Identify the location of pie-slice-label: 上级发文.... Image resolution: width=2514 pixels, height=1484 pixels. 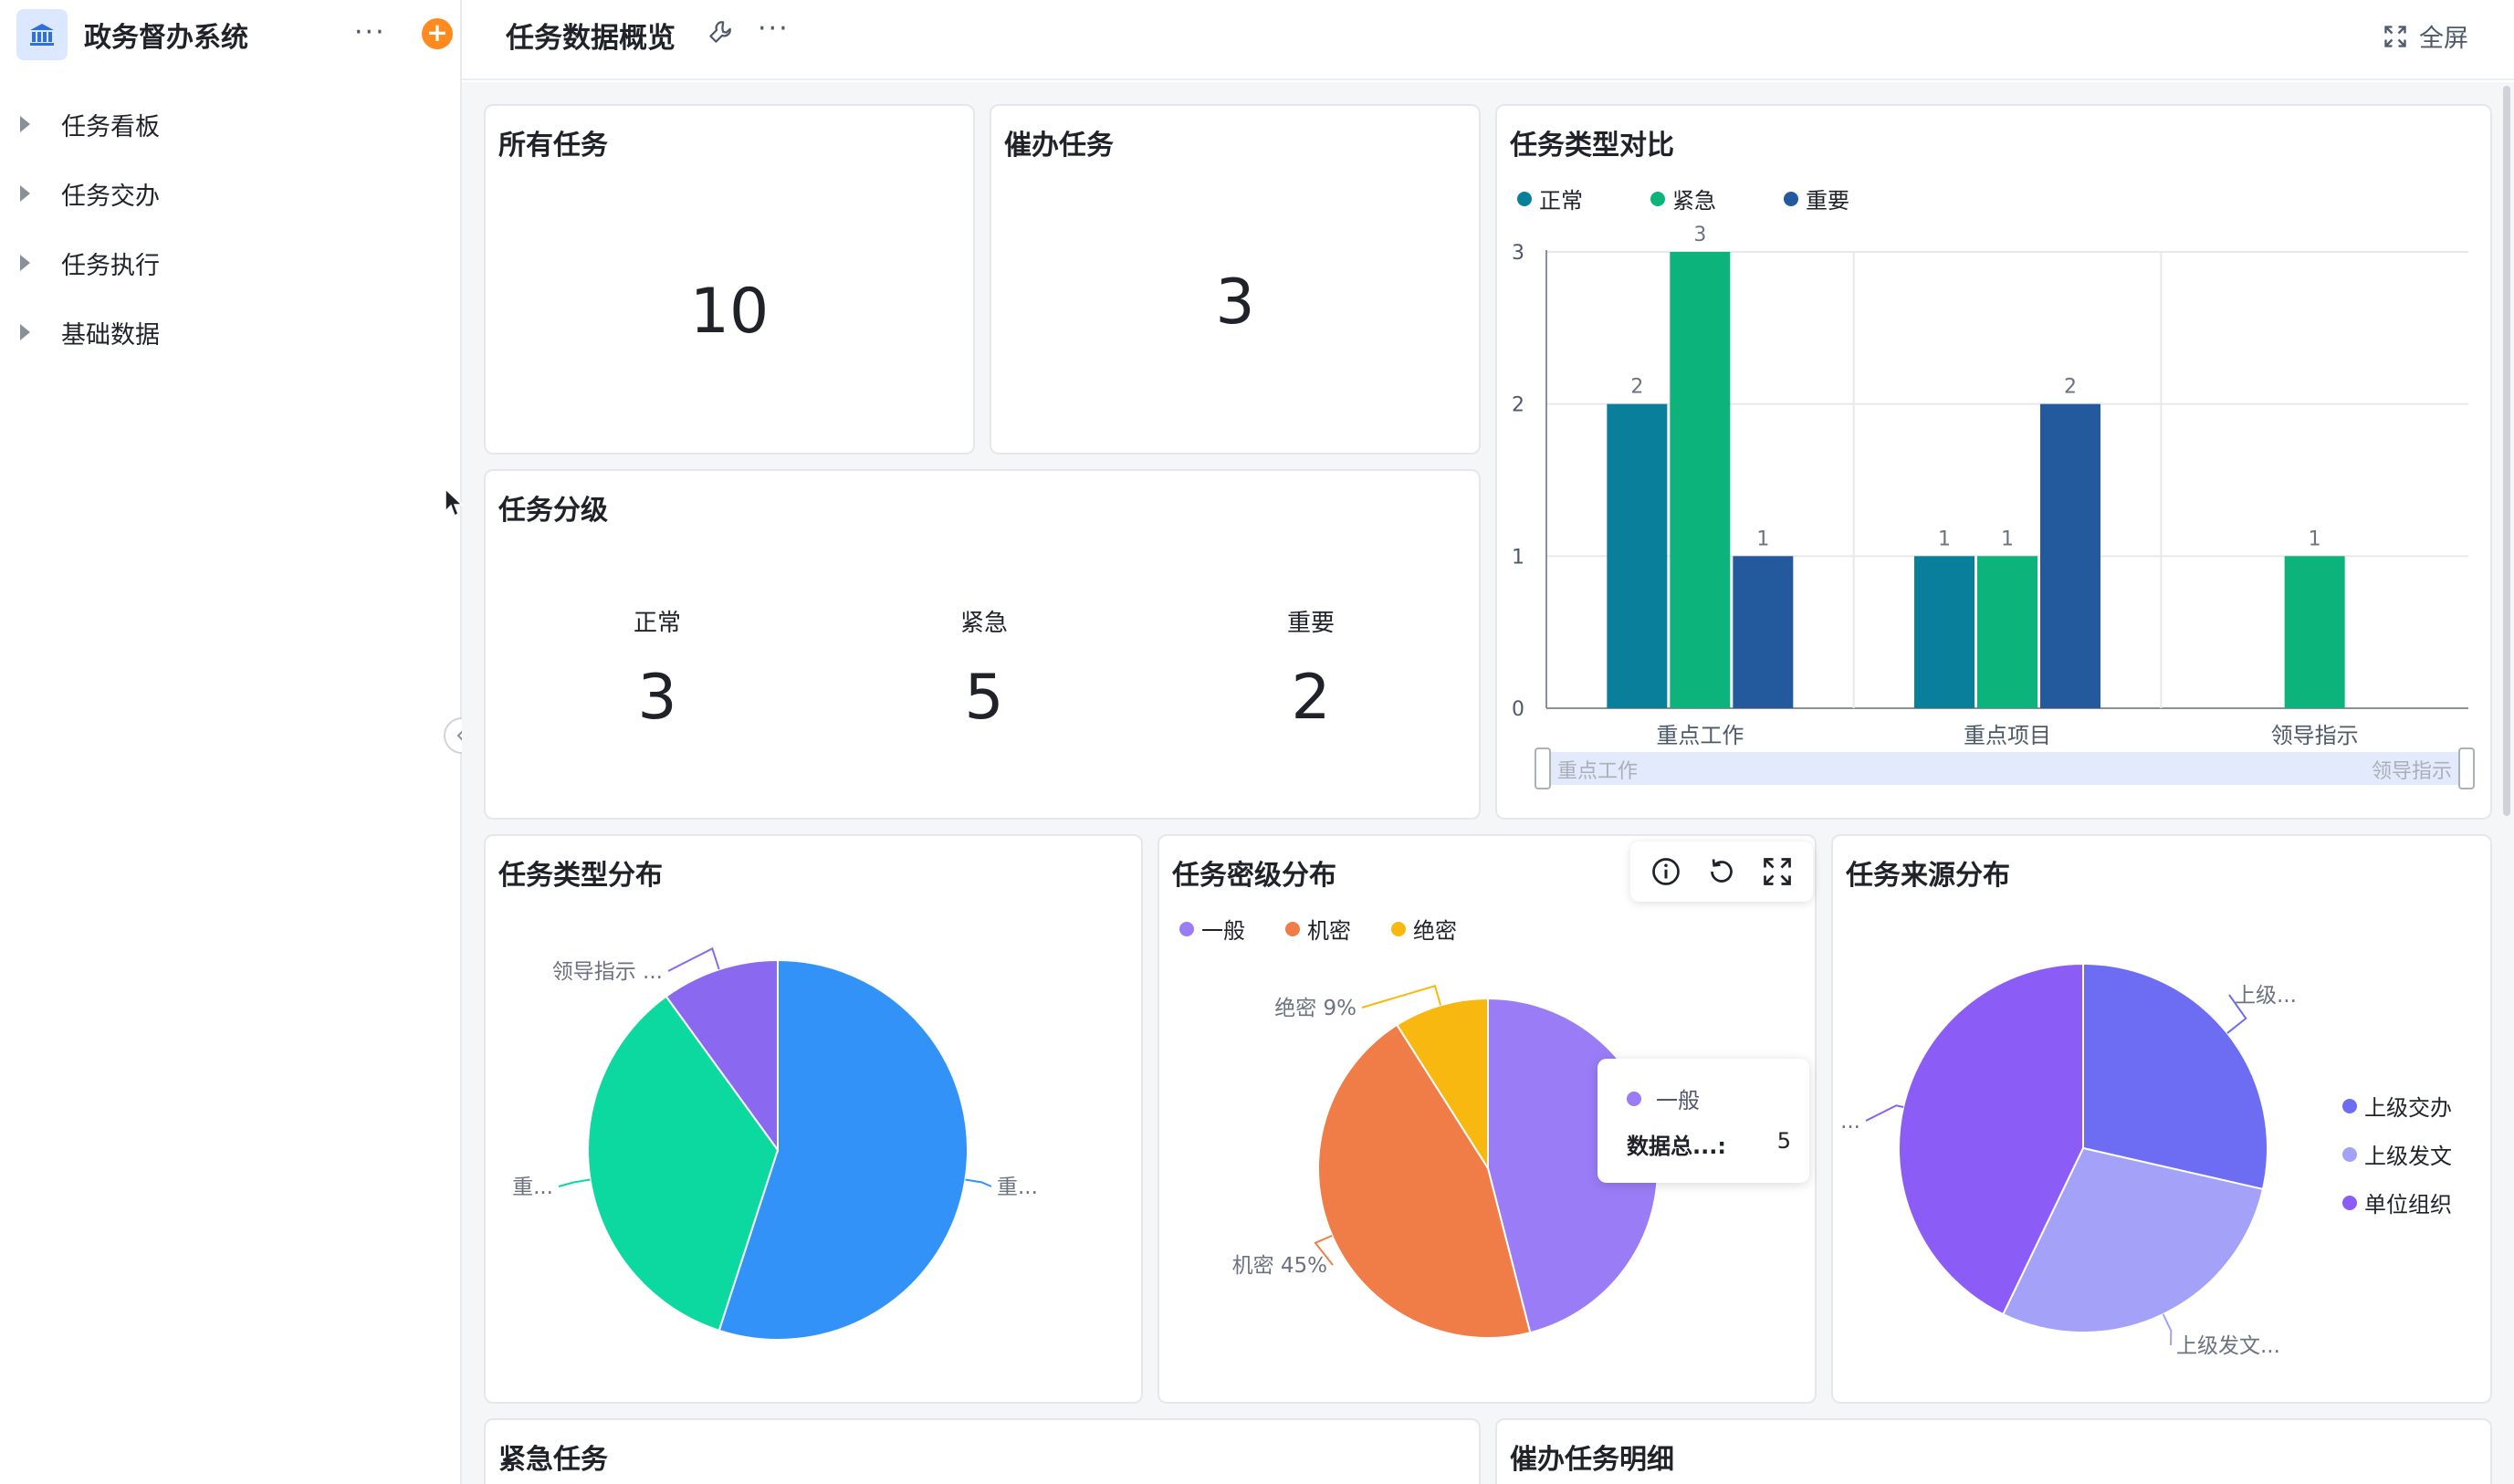
(2228, 1346).